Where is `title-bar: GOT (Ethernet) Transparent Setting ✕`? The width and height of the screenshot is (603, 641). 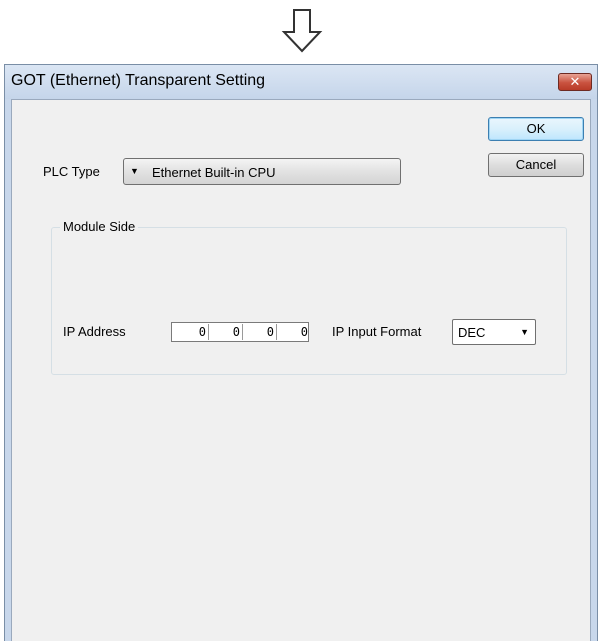
title-bar: GOT (Ethernet) Transparent Setting ✕ is located at coordinates (301, 82).